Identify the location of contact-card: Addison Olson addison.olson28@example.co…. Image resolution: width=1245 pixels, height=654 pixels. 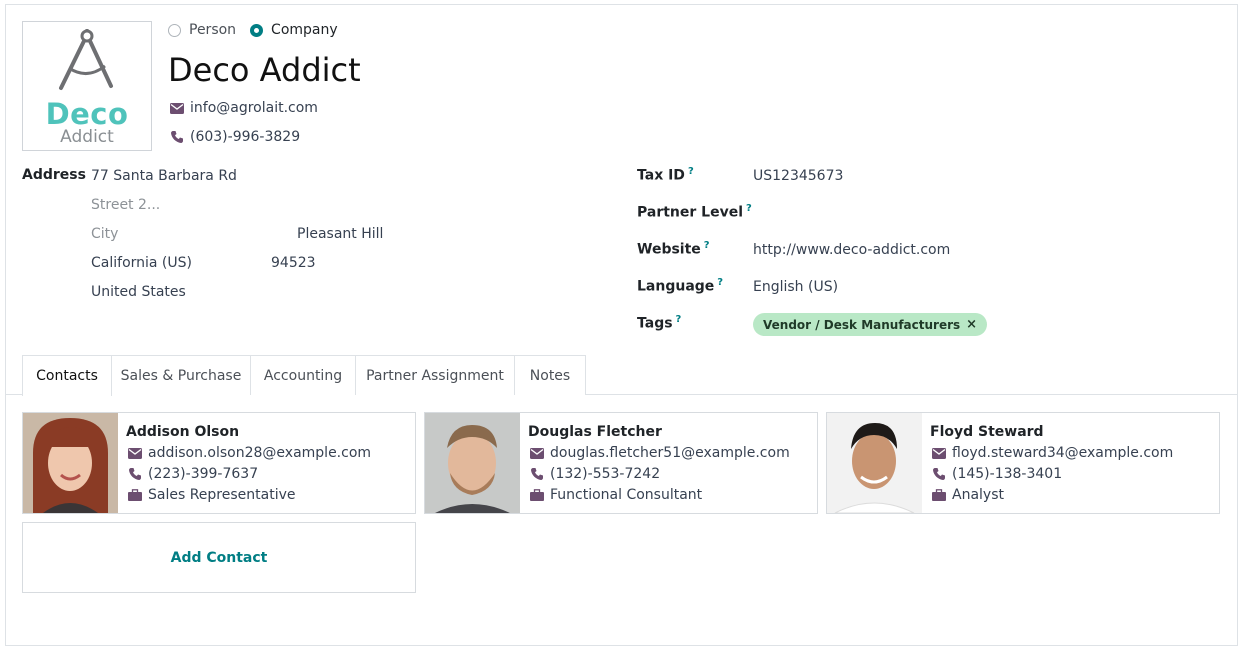
(219, 463).